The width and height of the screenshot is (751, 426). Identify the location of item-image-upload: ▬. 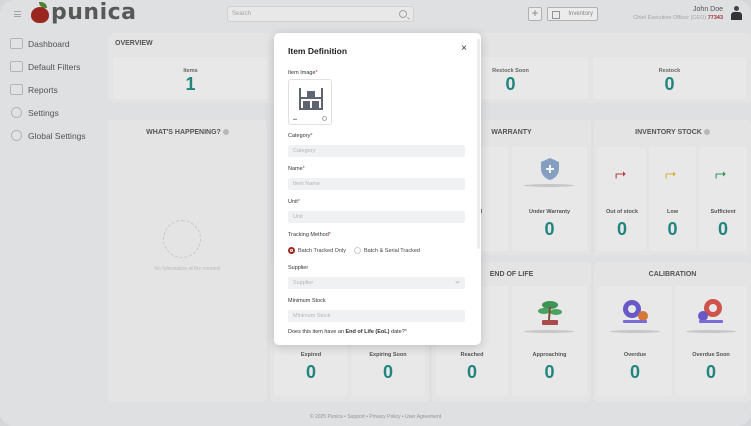
(310, 102).